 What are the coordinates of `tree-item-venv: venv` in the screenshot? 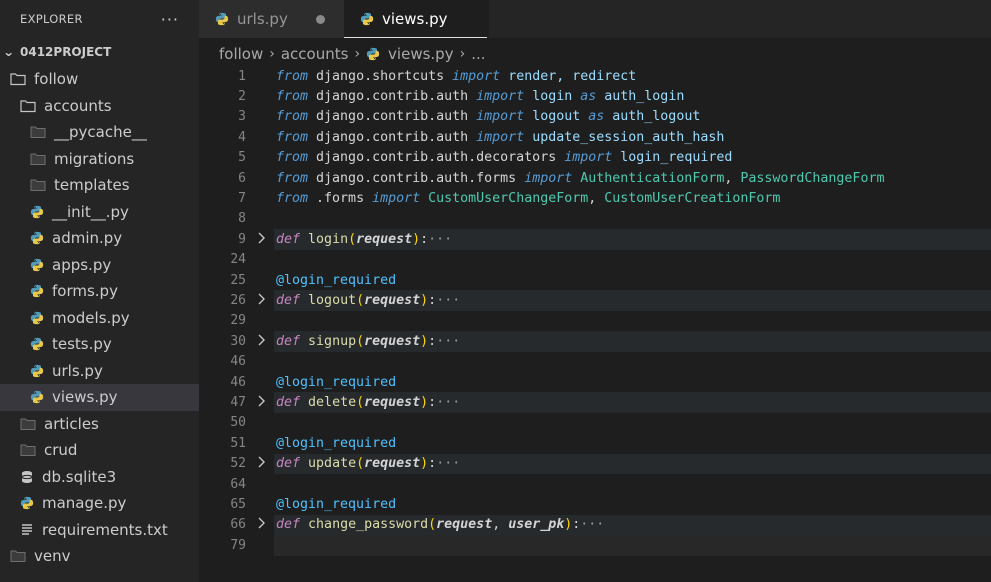 It's located at (99, 556).